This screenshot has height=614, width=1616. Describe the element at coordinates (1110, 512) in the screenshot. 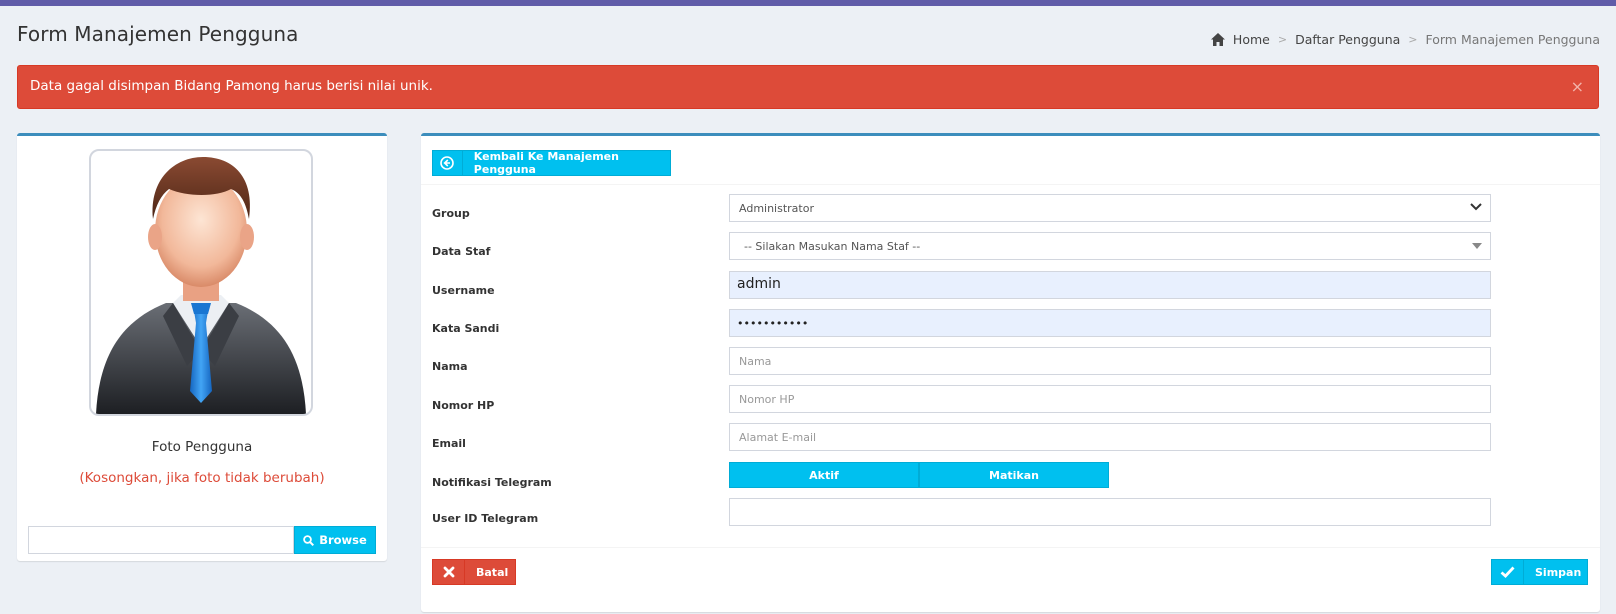

I see `telegram-user-id-input` at that location.